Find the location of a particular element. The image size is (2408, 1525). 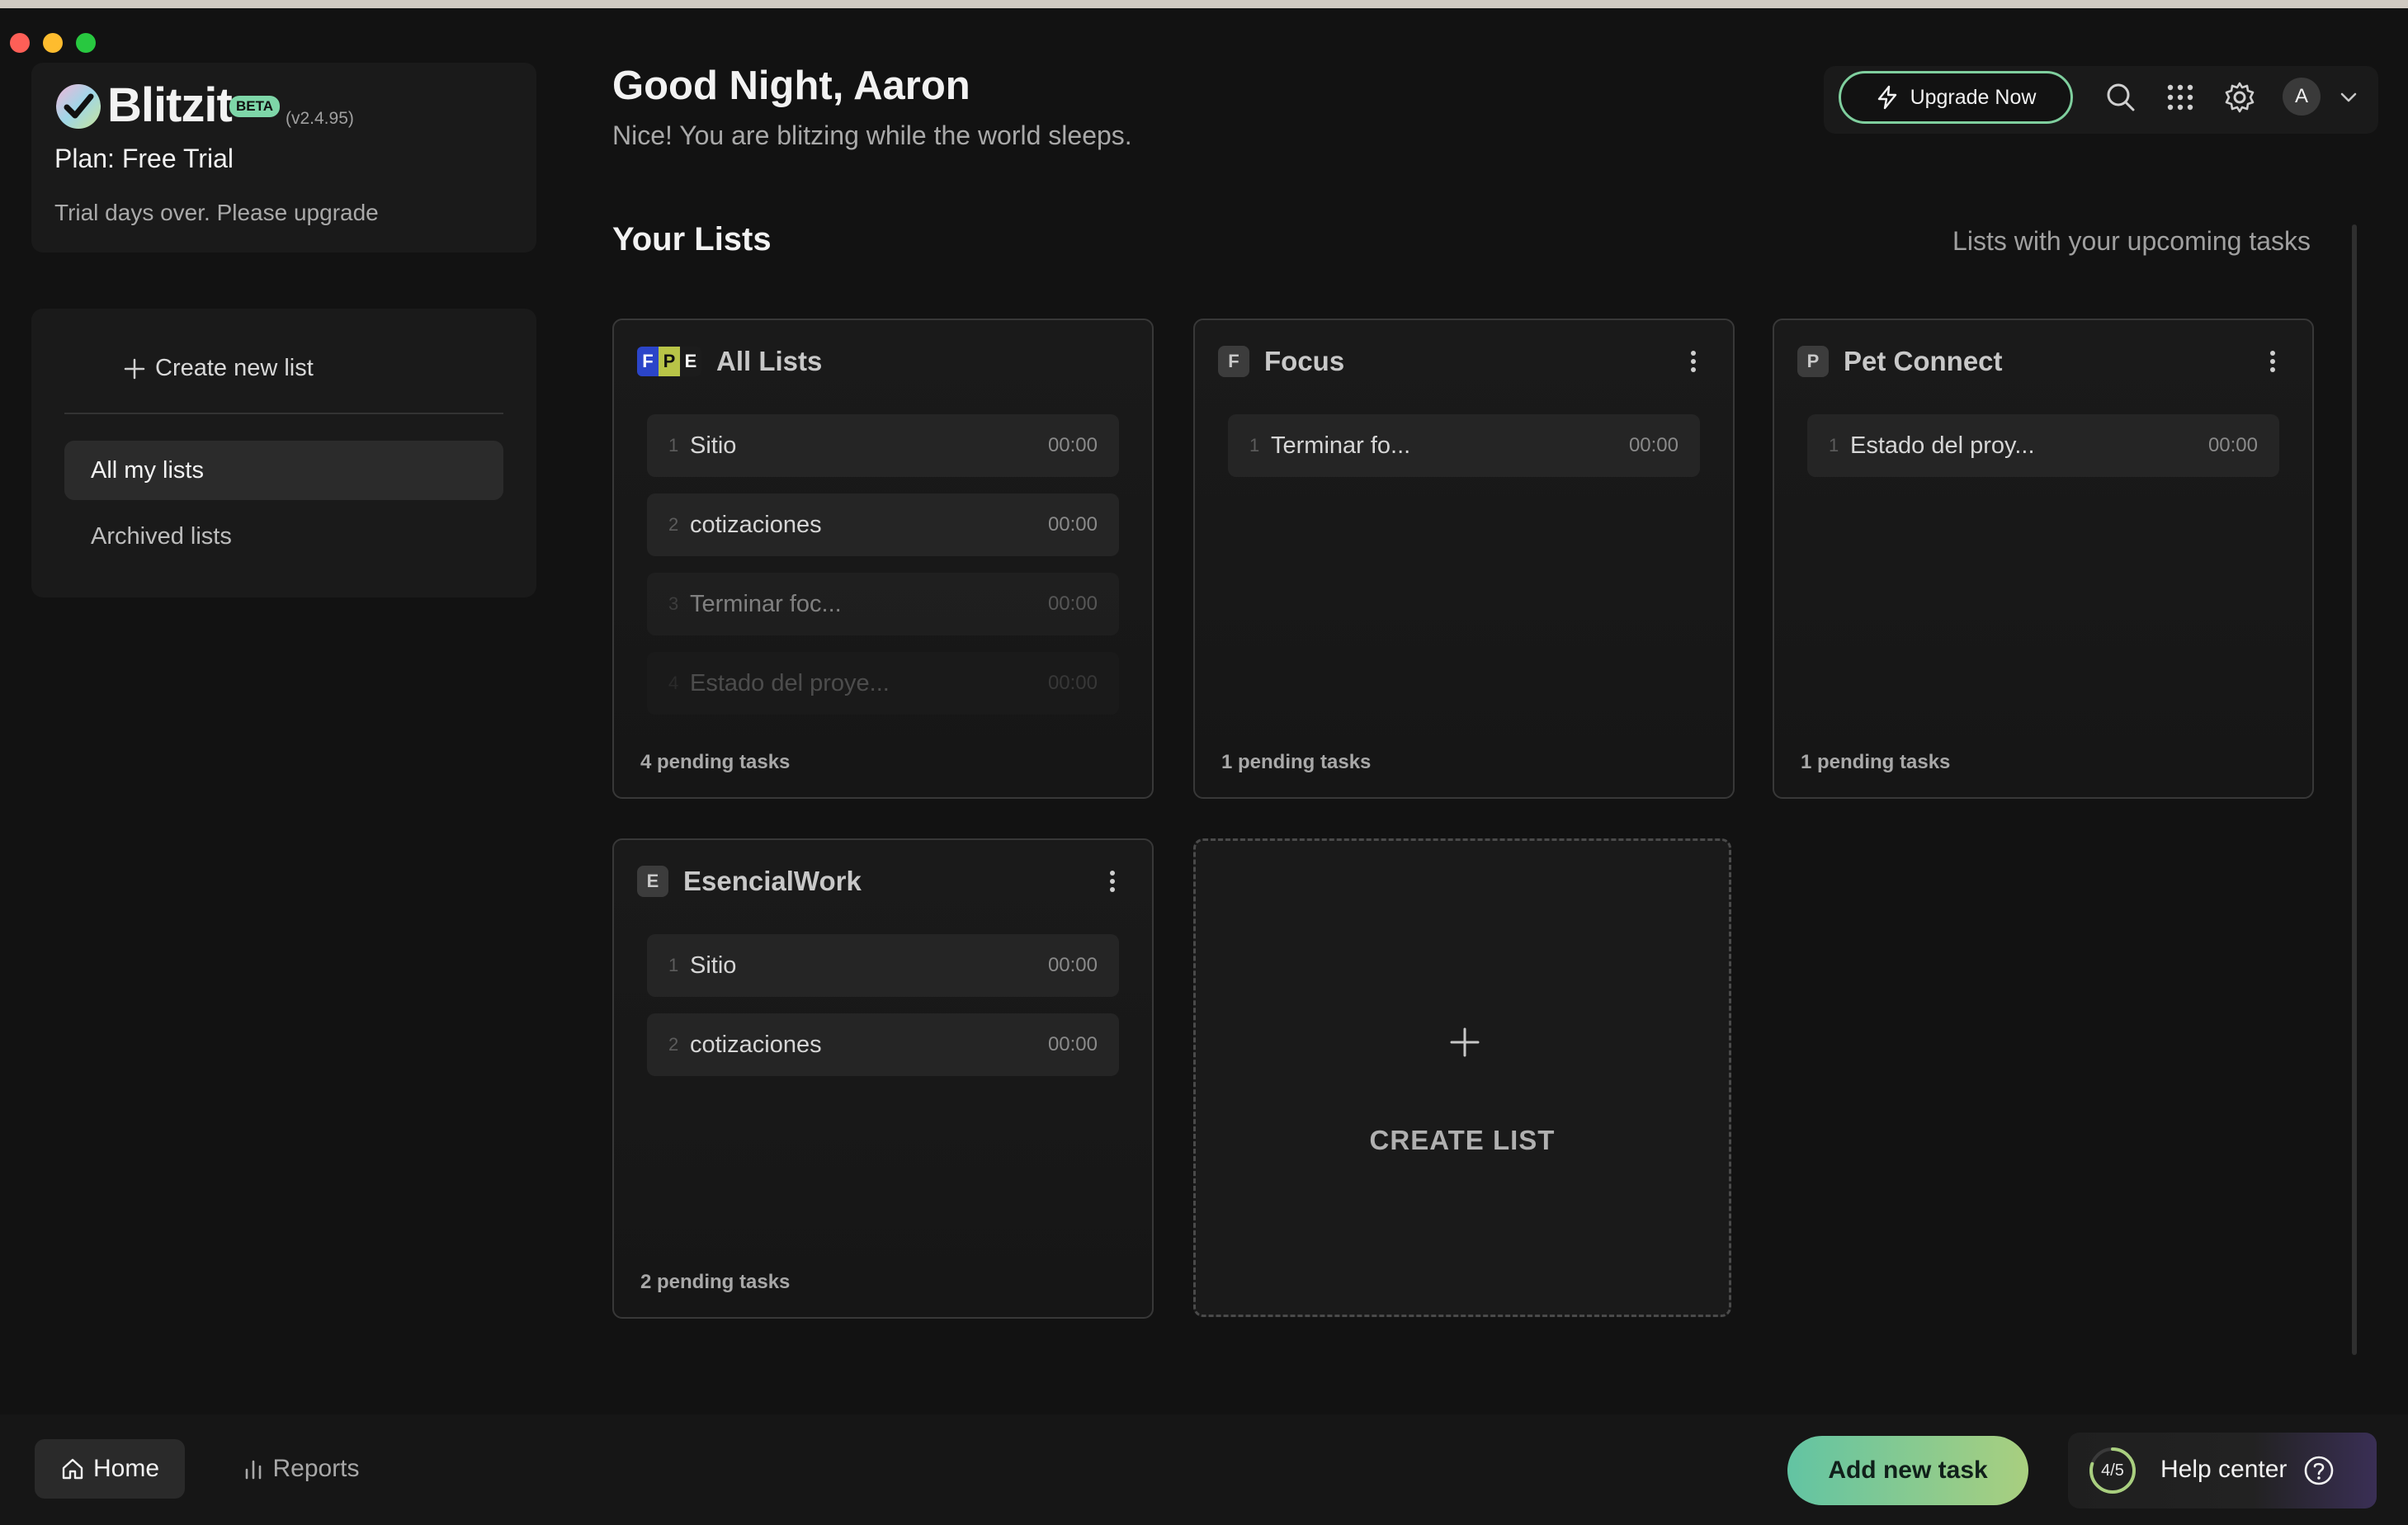

list-title: Focus is located at coordinates (1470, 361).